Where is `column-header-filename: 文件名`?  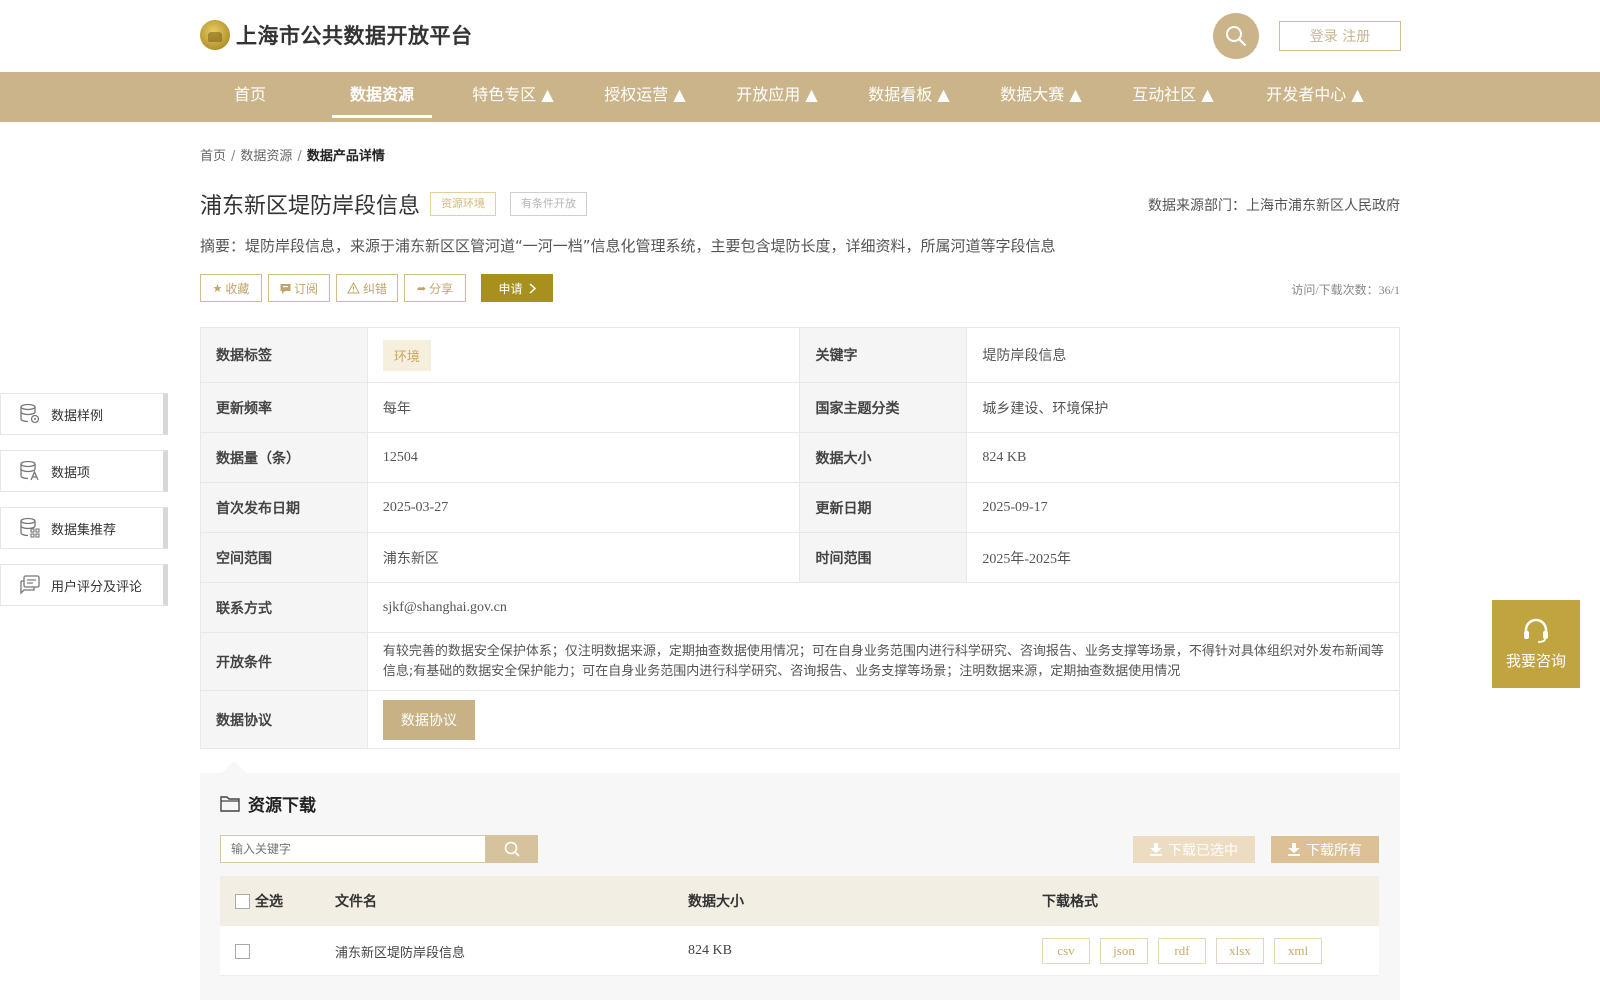
column-header-filename: 文件名 is located at coordinates (356, 902).